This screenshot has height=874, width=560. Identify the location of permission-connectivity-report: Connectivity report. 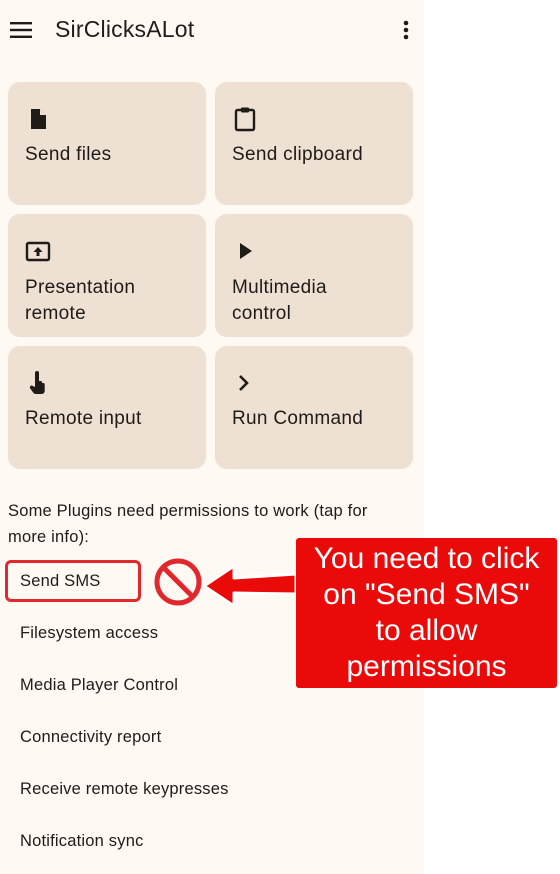
(90, 737).